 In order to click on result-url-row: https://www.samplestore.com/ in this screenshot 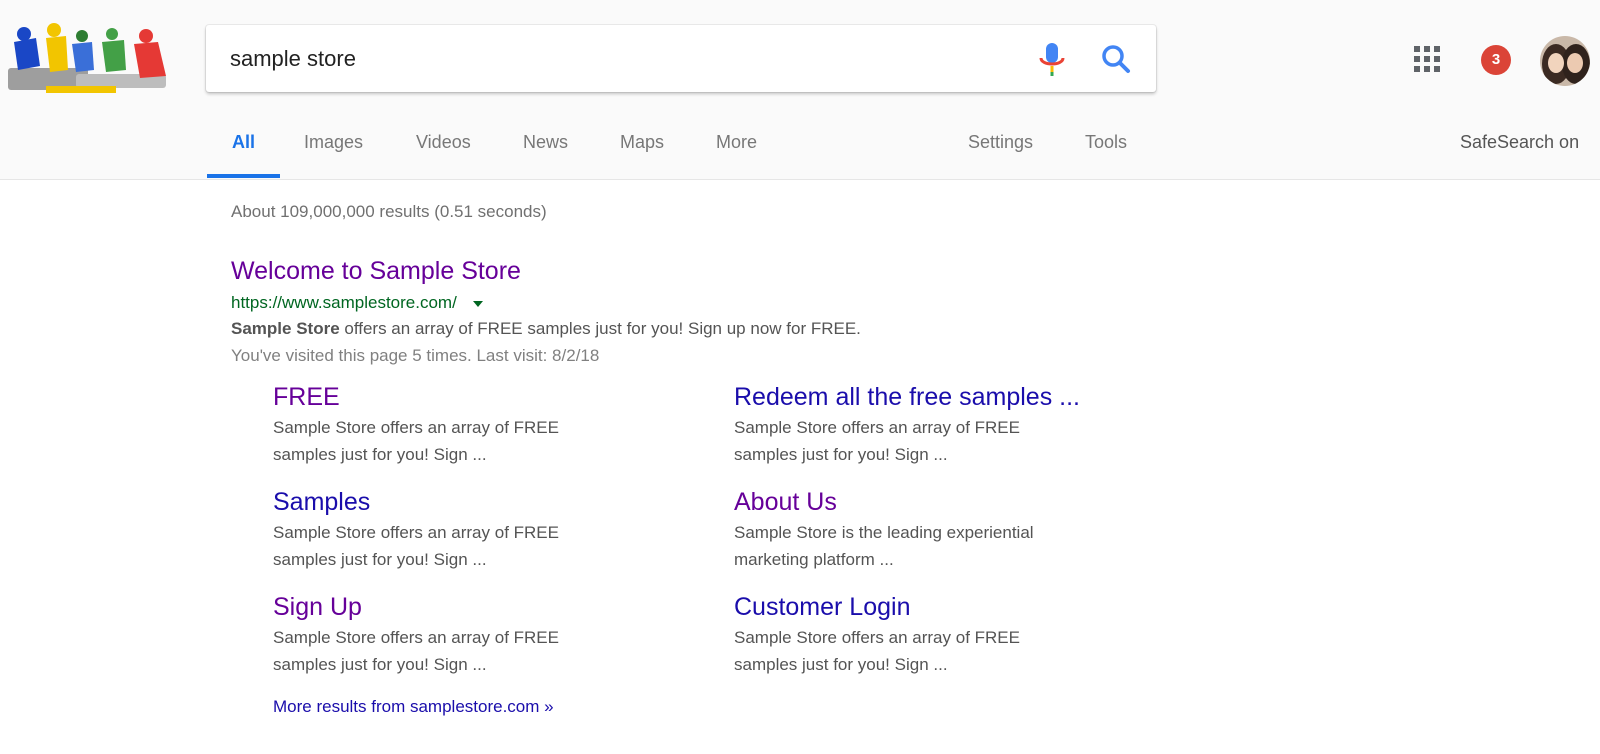, I will do `click(357, 304)`.